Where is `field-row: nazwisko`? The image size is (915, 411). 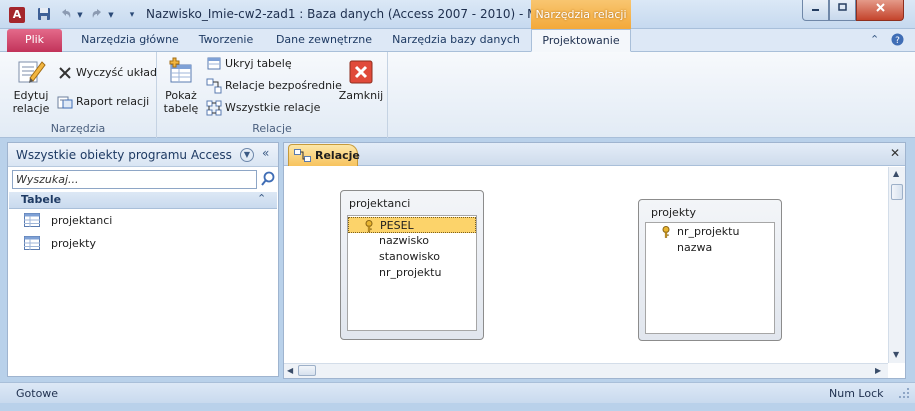 field-row: nazwisko is located at coordinates (412, 241).